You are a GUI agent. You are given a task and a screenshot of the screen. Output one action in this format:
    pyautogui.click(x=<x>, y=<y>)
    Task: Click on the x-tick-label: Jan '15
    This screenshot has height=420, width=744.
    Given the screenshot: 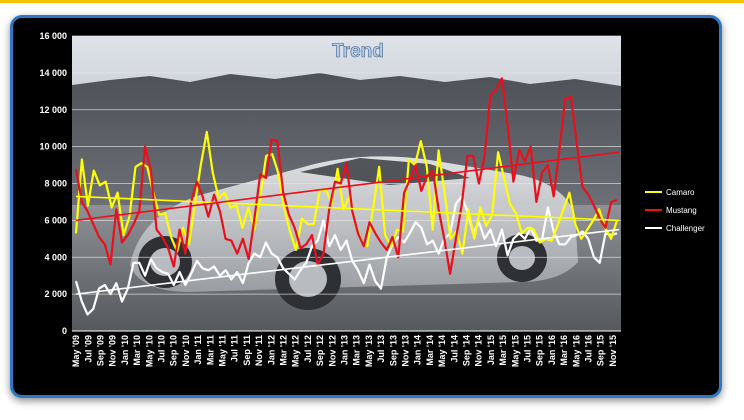 What is the action you would take?
    pyautogui.click(x=491, y=350)
    